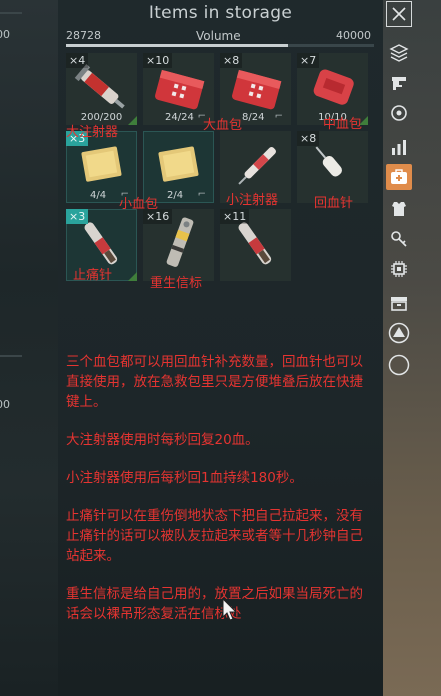 The width and height of the screenshot is (441, 696). I want to click on category-ammo, so click(399, 147).